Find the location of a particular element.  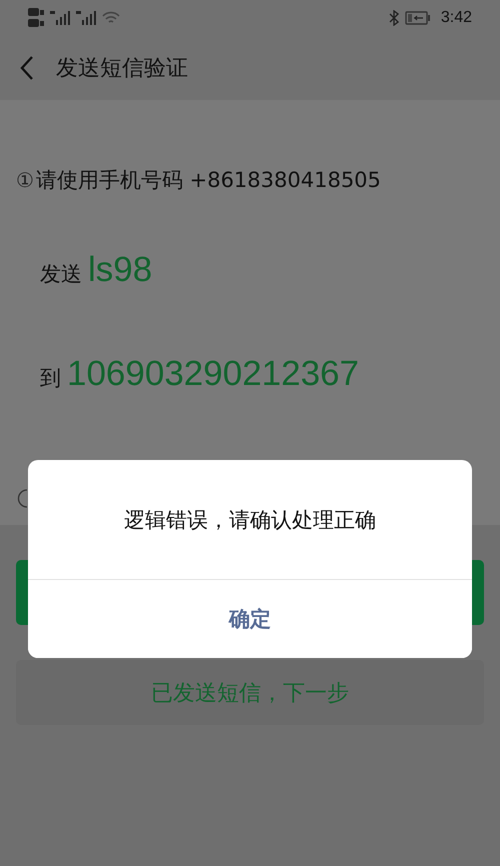

step-text: 请使用手机号码 +8618380418505 is located at coordinates (208, 180).